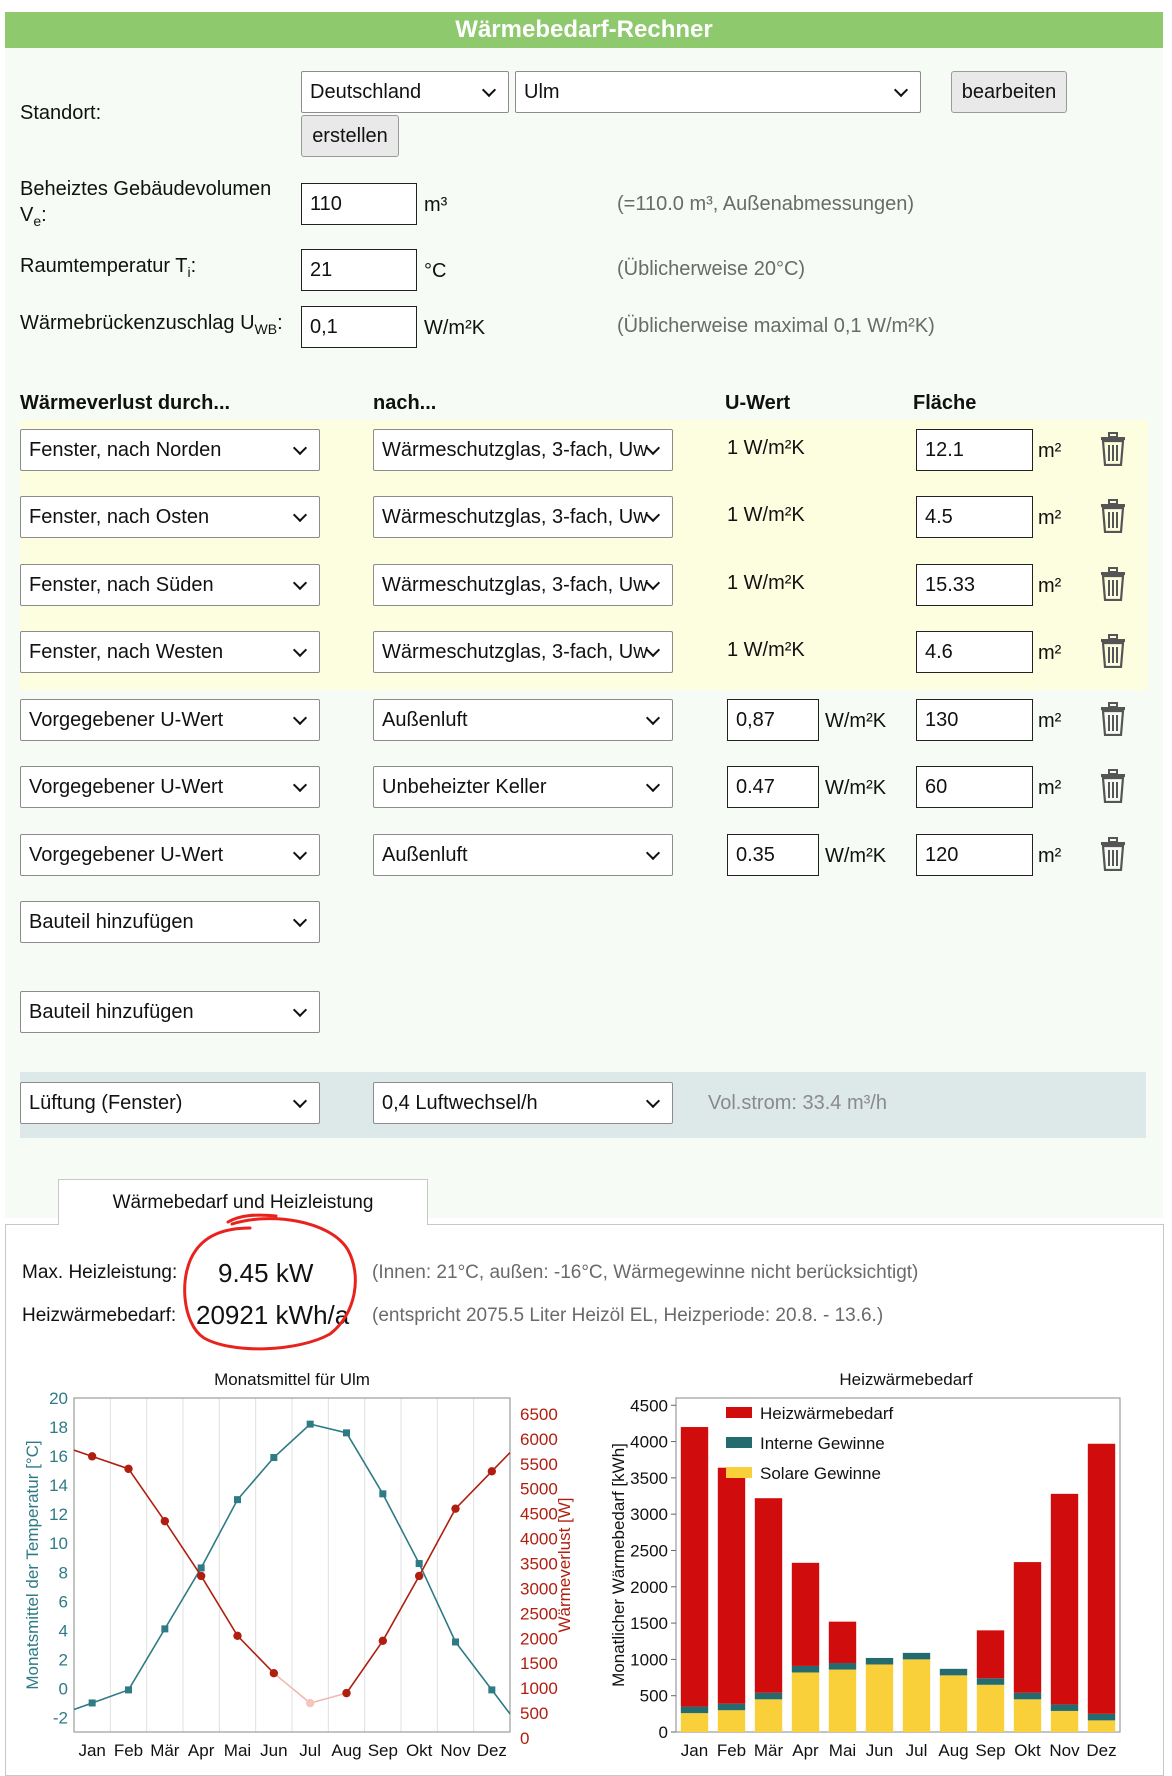  Describe the element at coordinates (170, 922) in the screenshot. I see `add-component-select: Bauteil hinzufügen` at that location.